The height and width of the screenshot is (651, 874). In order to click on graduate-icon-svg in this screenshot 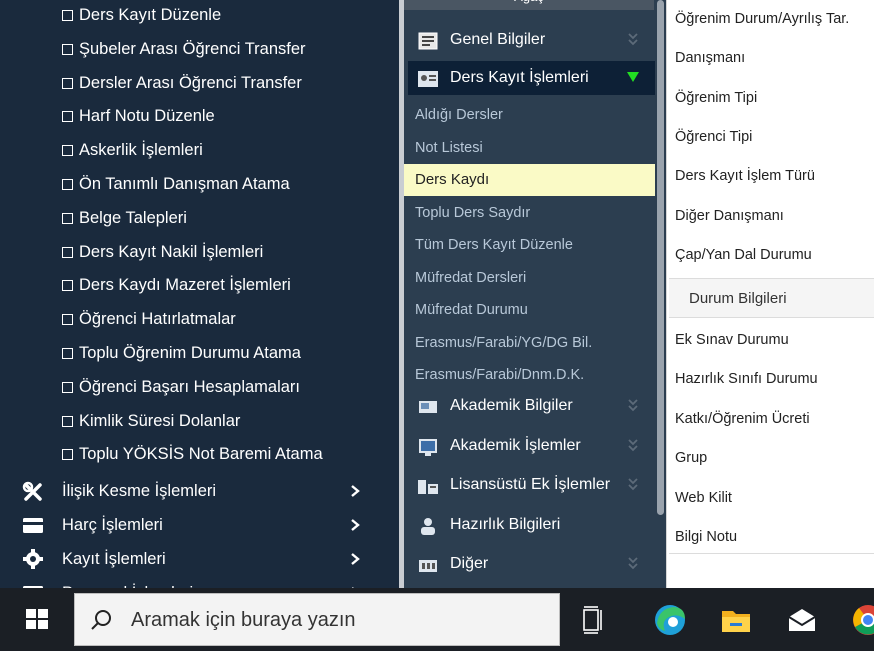, I will do `click(428, 487)`.